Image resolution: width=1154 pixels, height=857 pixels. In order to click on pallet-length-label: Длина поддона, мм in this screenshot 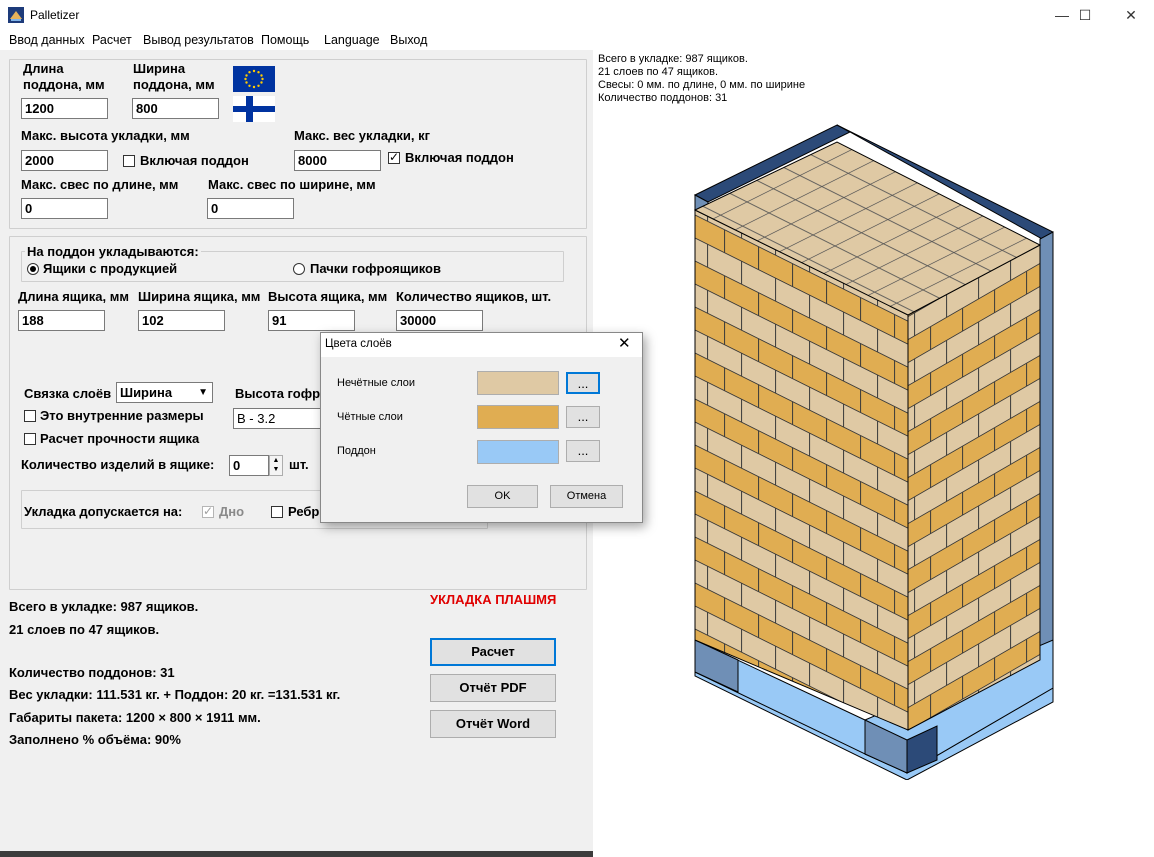, I will do `click(64, 76)`.